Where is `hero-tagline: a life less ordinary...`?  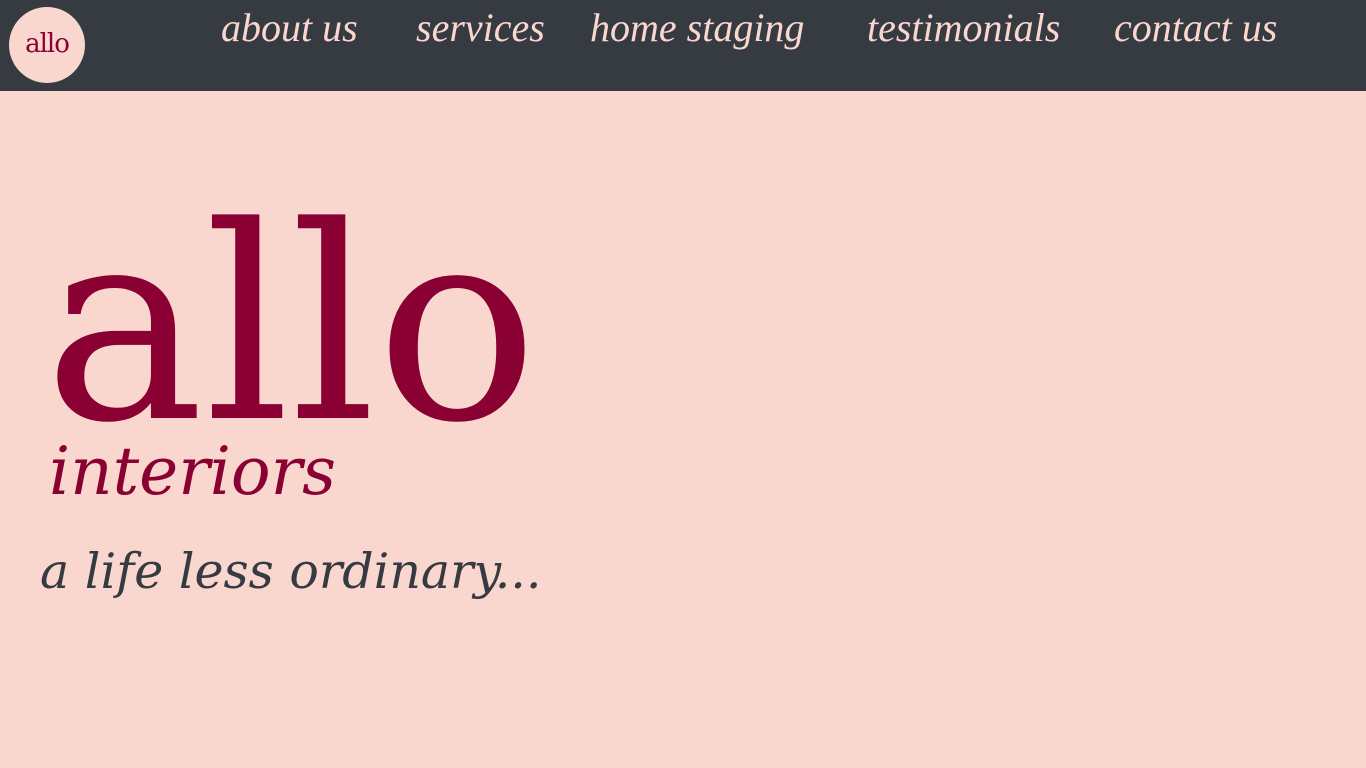 hero-tagline: a life less ordinary... is located at coordinates (291, 571).